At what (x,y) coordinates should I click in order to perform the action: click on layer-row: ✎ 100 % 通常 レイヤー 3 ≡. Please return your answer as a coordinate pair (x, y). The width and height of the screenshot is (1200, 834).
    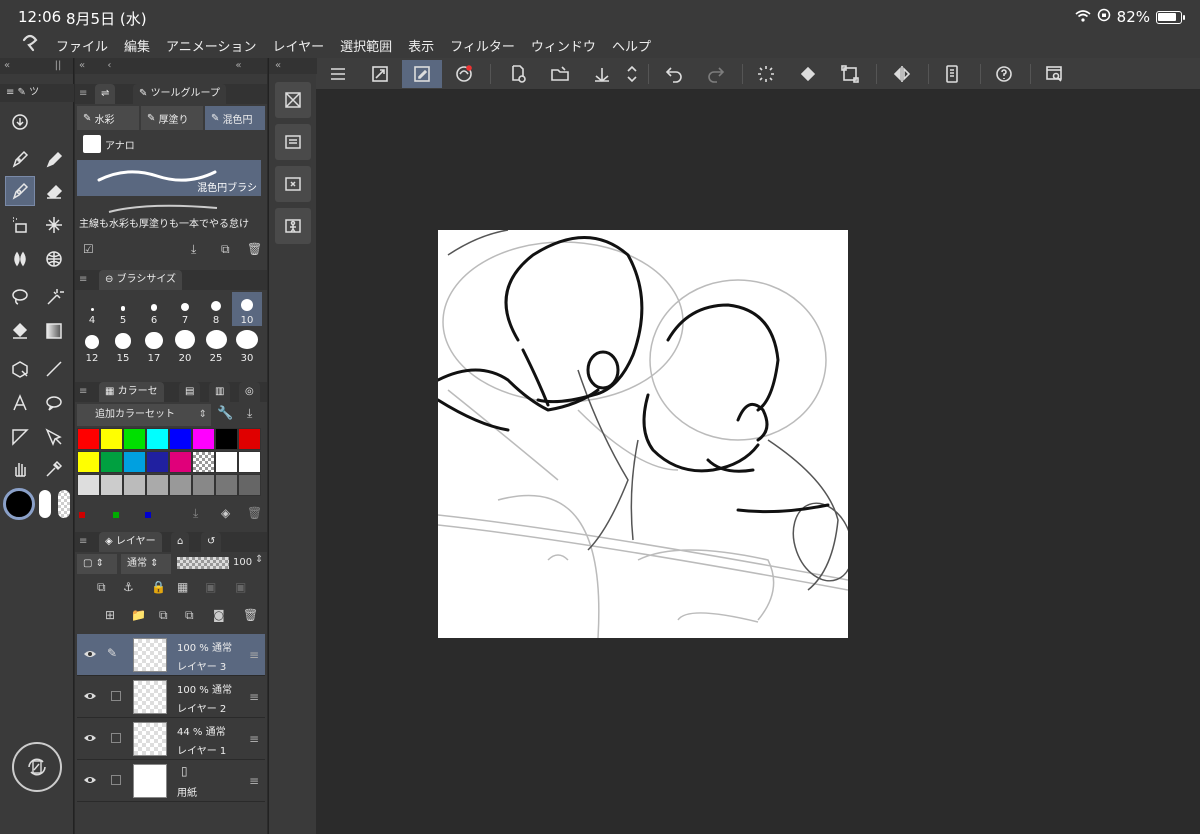
    Looking at the image, I should click on (171, 655).